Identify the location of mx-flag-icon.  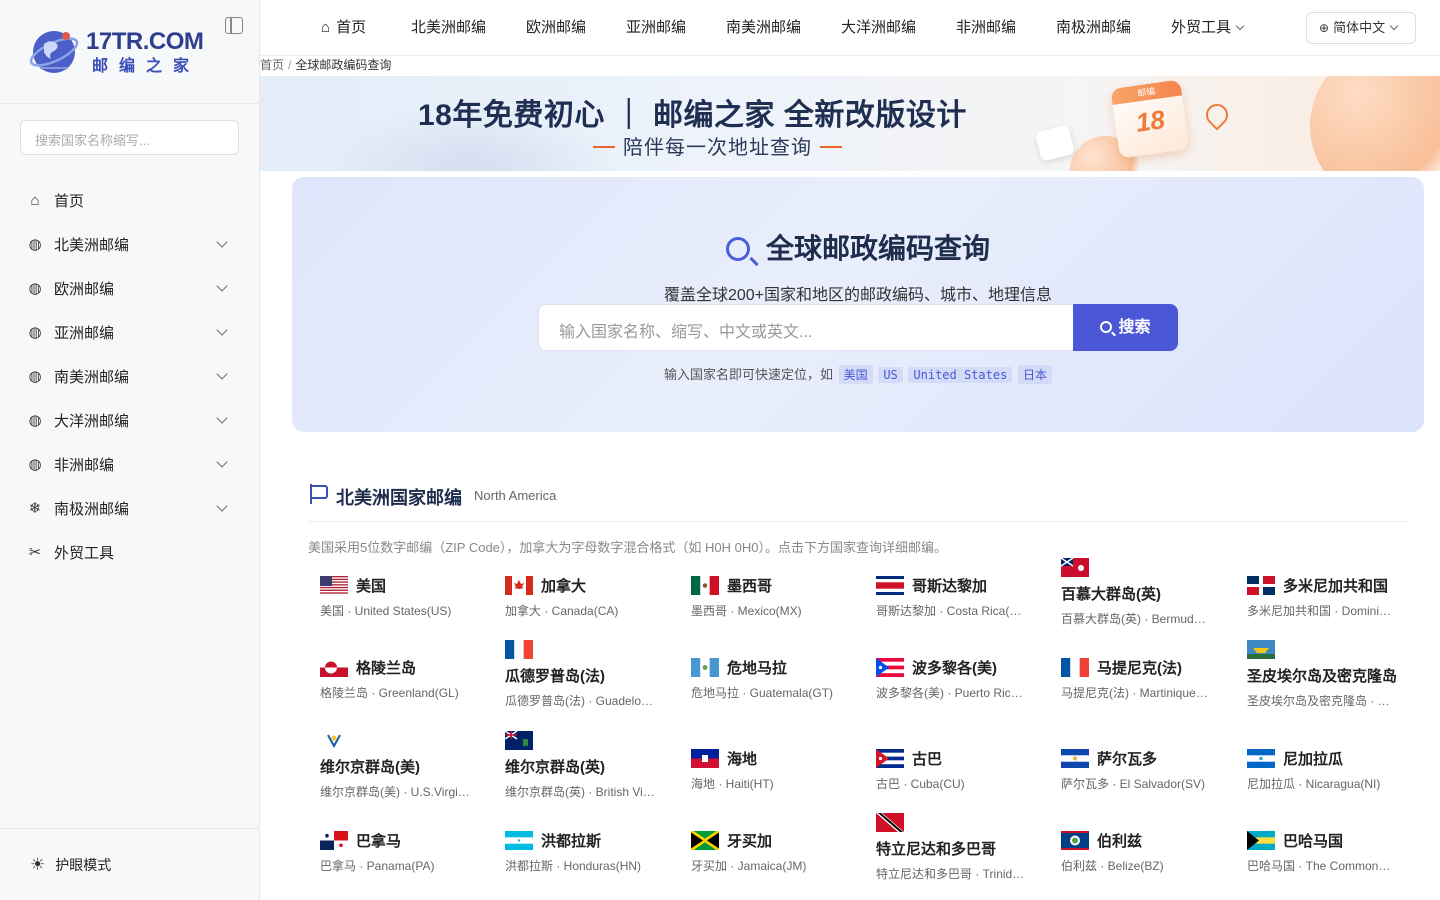
(705, 585).